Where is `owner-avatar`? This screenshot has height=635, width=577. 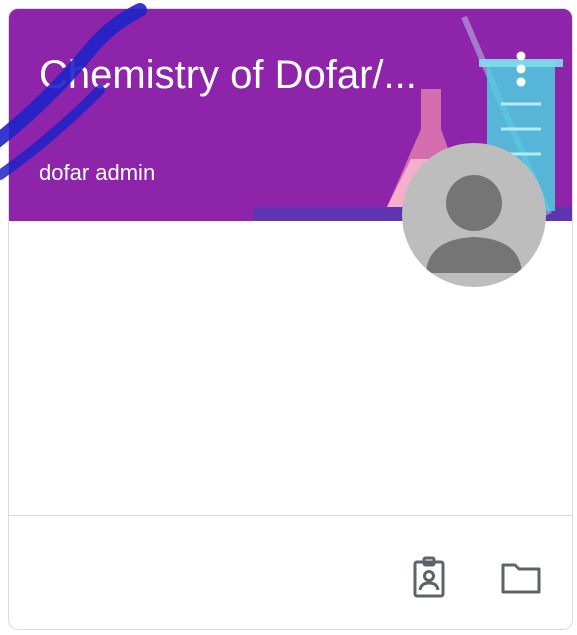
owner-avatar is located at coordinates (474, 215).